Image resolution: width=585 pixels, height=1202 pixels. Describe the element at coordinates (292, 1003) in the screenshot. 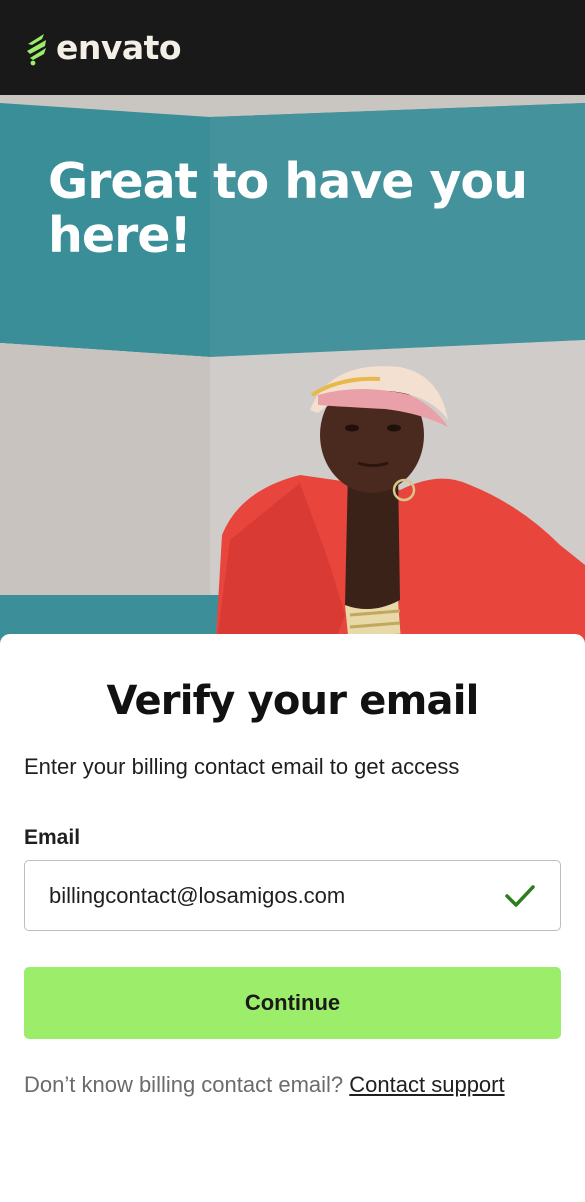

I see `continue-button: Continue` at that location.